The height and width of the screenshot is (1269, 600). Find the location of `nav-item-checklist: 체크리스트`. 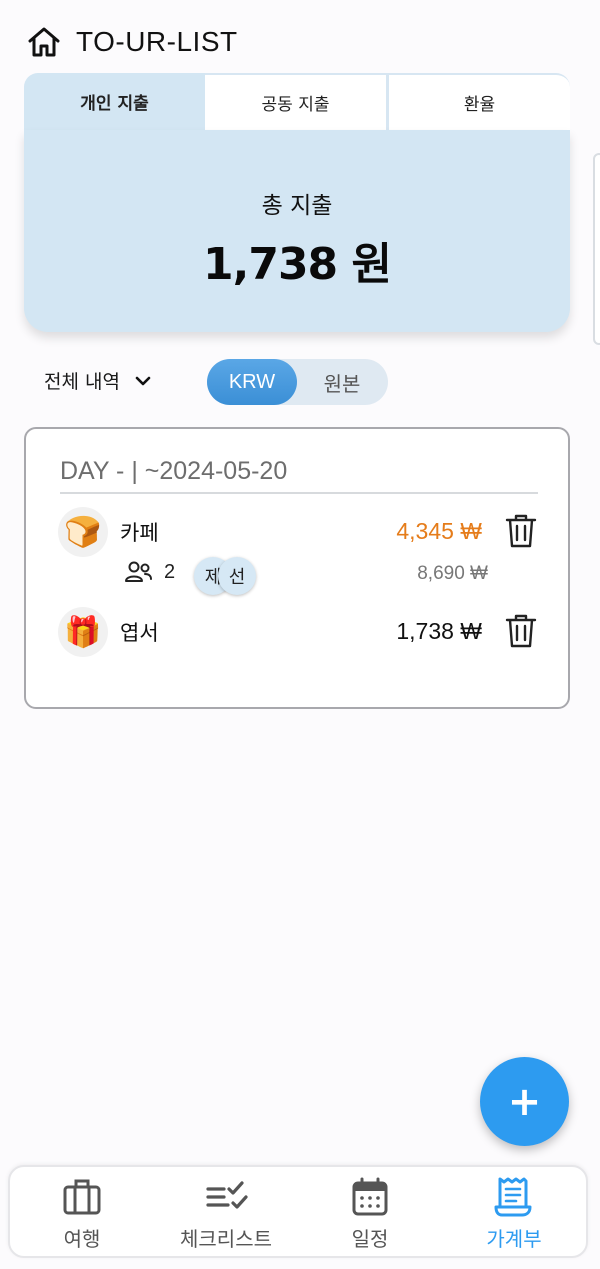

nav-item-checklist: 체크리스트 is located at coordinates (226, 1211).